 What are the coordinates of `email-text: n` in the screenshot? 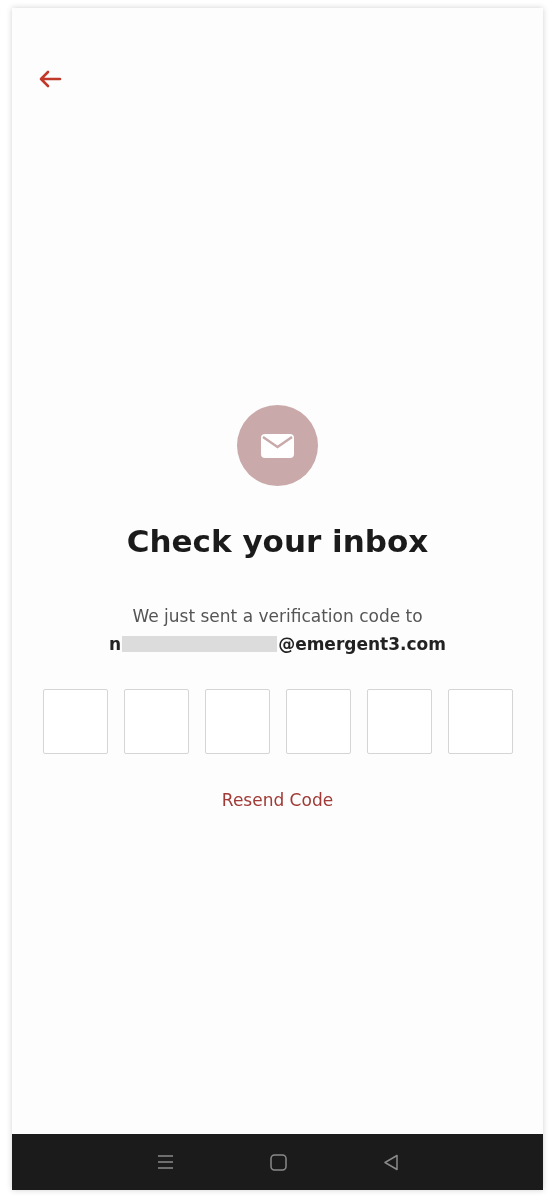 It's located at (115, 644).